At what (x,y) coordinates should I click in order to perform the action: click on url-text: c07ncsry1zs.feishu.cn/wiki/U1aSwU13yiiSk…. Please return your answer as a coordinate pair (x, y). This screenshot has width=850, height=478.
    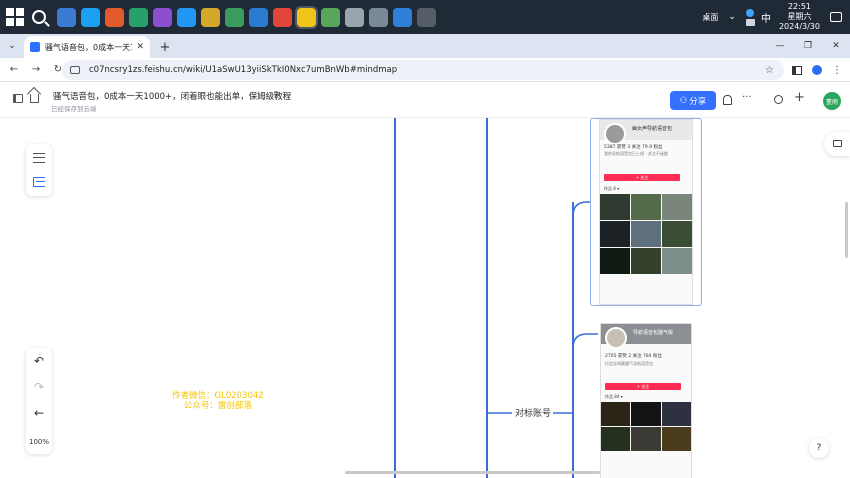
    Looking at the image, I should click on (243, 70).